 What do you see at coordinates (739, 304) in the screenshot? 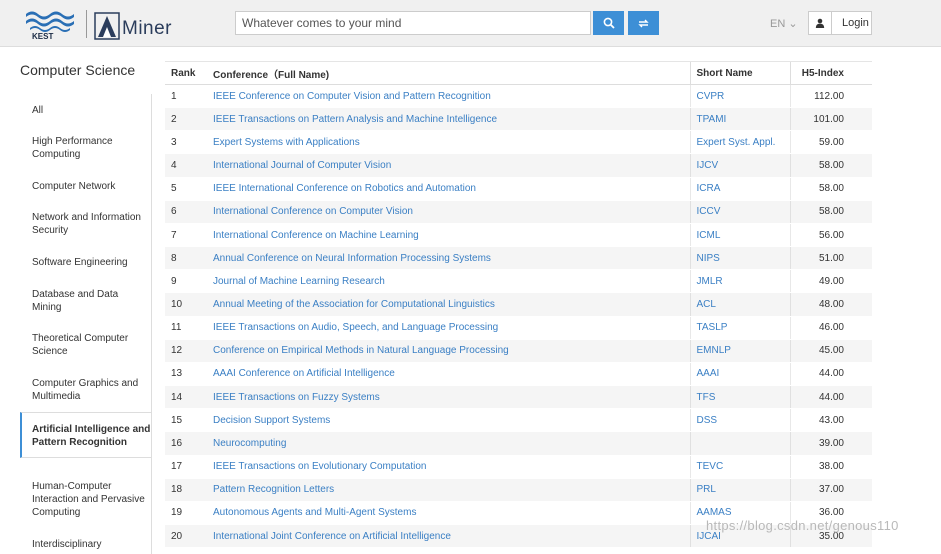
I see `short-name-link: ACL` at bounding box center [739, 304].